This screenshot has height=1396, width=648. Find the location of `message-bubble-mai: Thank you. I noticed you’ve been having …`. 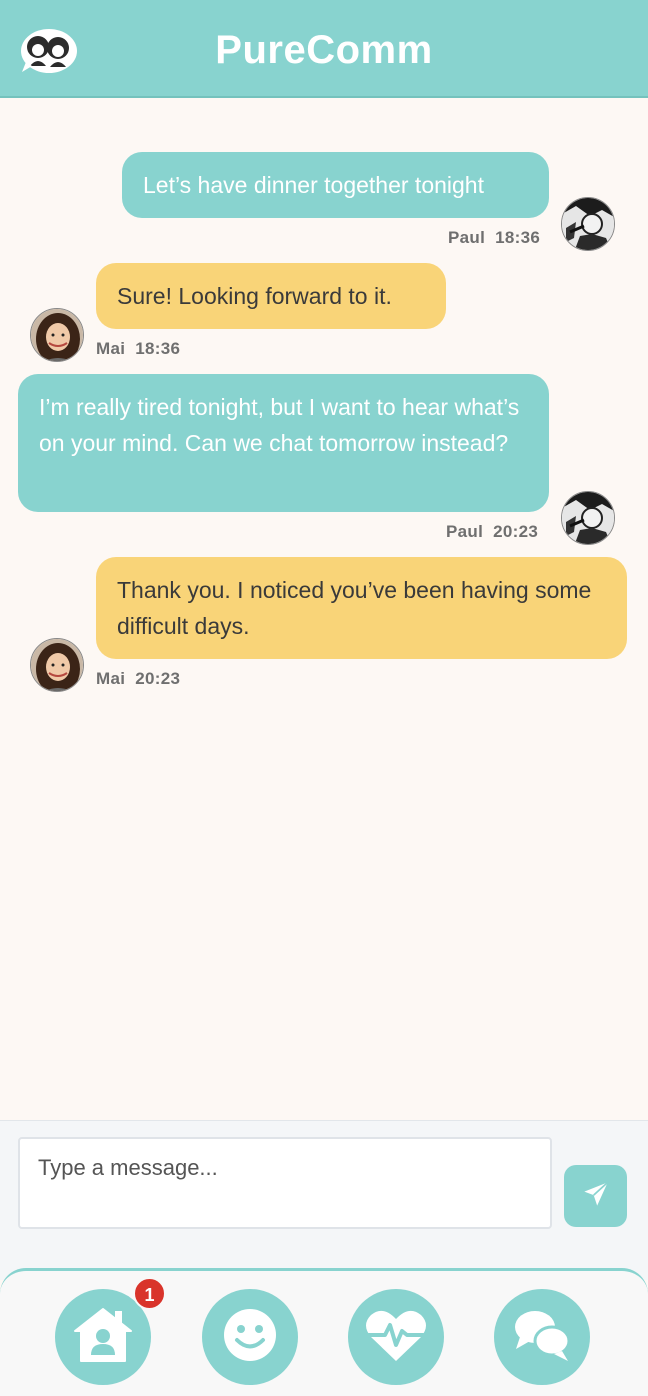

message-bubble-mai: Thank you. I noticed you’ve been having … is located at coordinates (361, 608).